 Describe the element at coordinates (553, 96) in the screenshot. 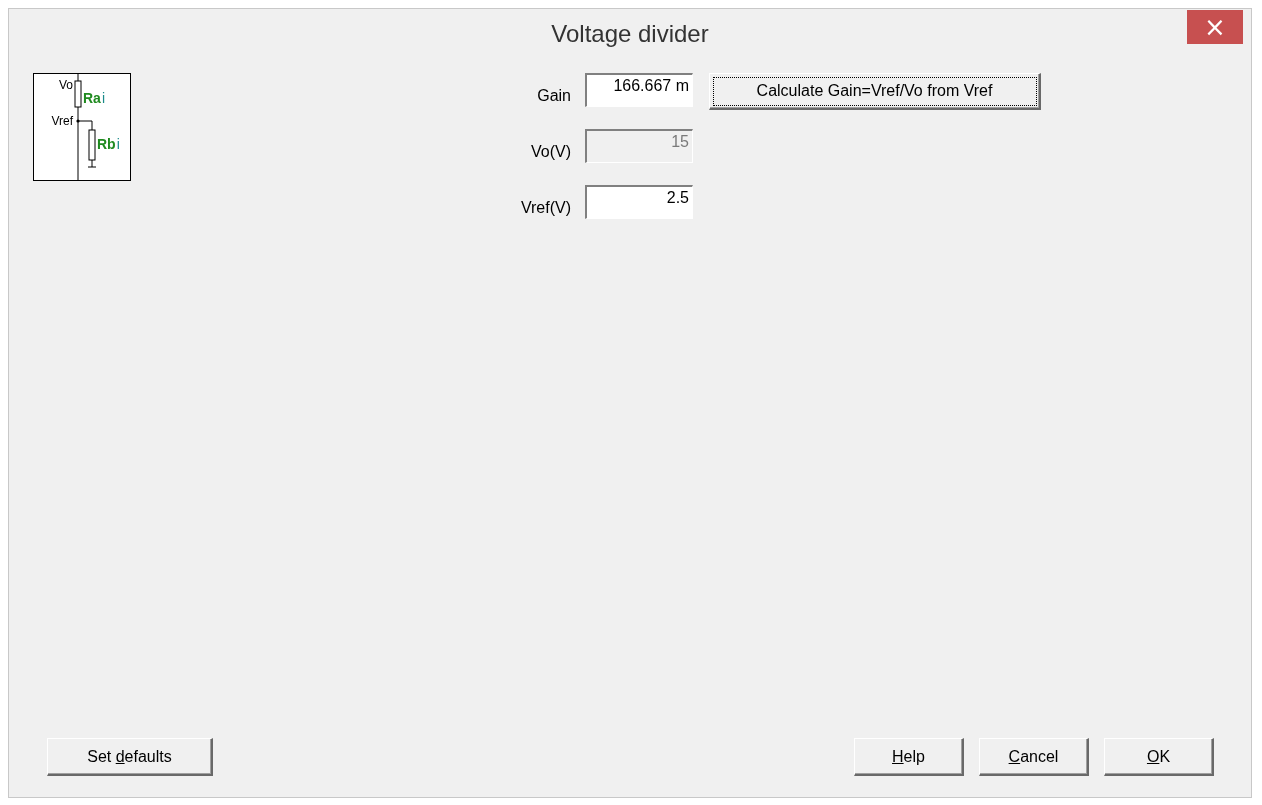

I see `field-label: Gain` at that location.